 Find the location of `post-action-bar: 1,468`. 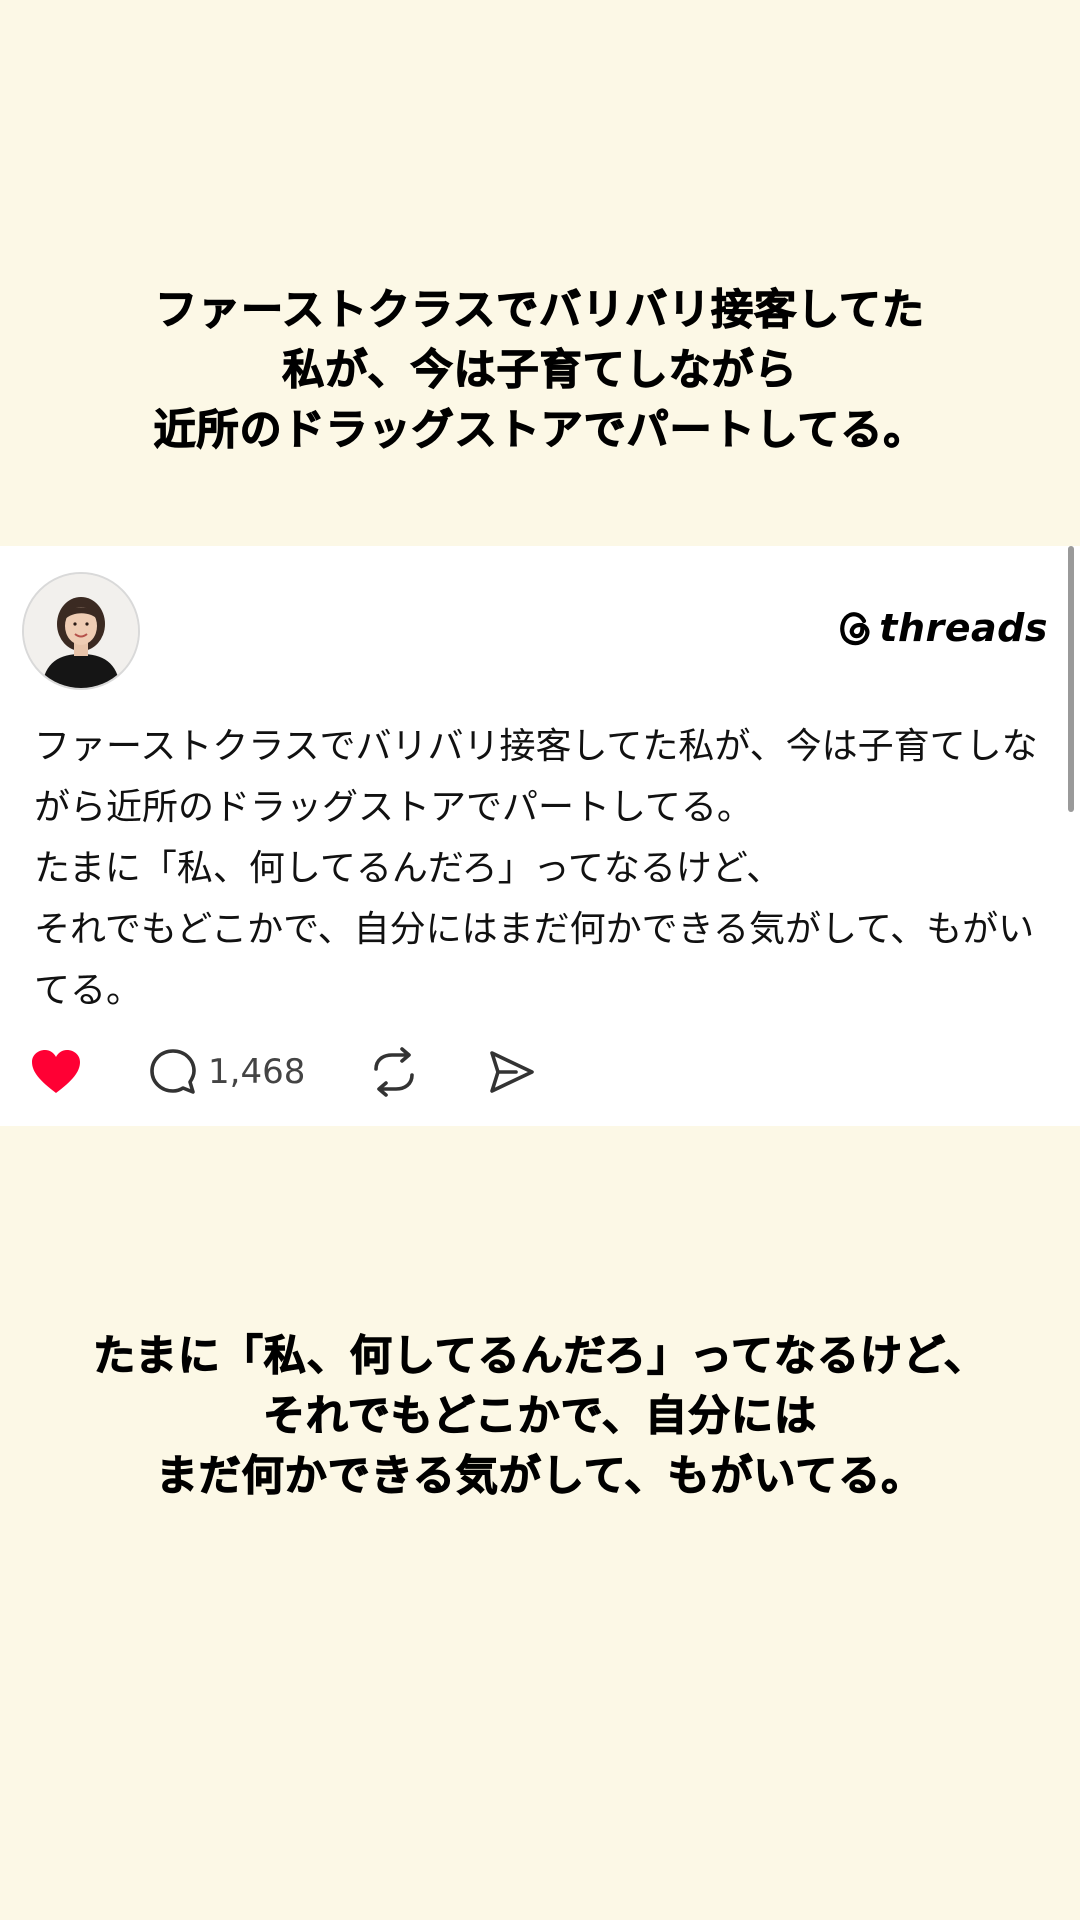

post-action-bar: 1,468 is located at coordinates (330, 1072).